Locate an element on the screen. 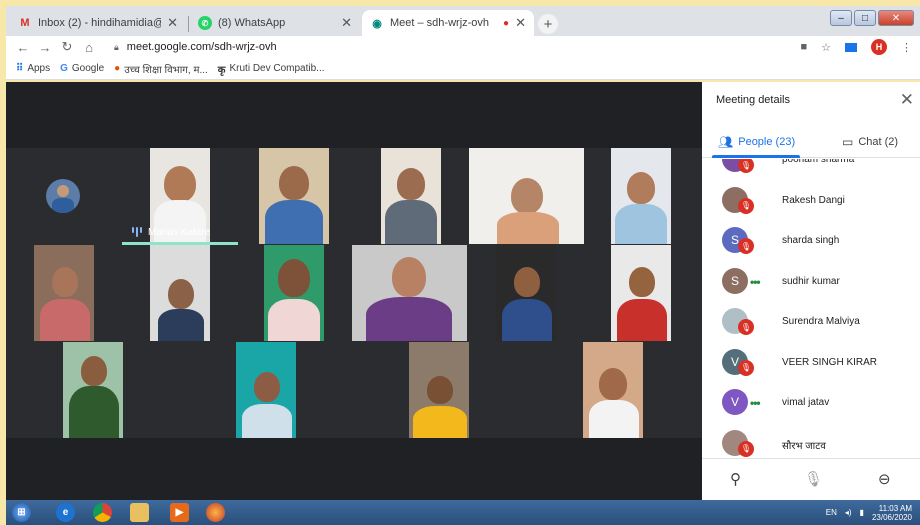 This screenshot has width=920, height=525. participant-row: V ••• vimal jatav is located at coordinates (811, 402).